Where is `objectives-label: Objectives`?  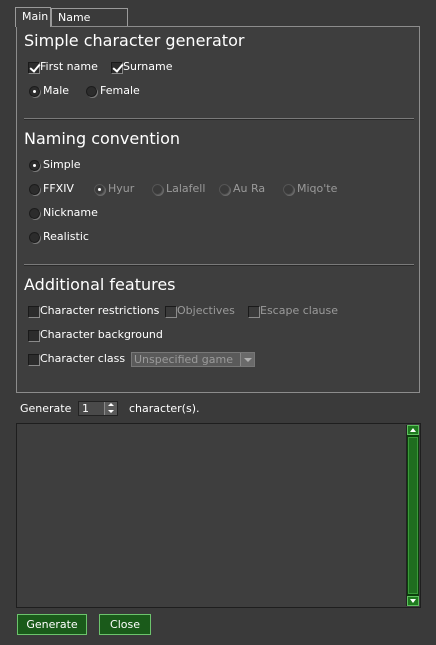 objectives-label: Objectives is located at coordinates (206, 311).